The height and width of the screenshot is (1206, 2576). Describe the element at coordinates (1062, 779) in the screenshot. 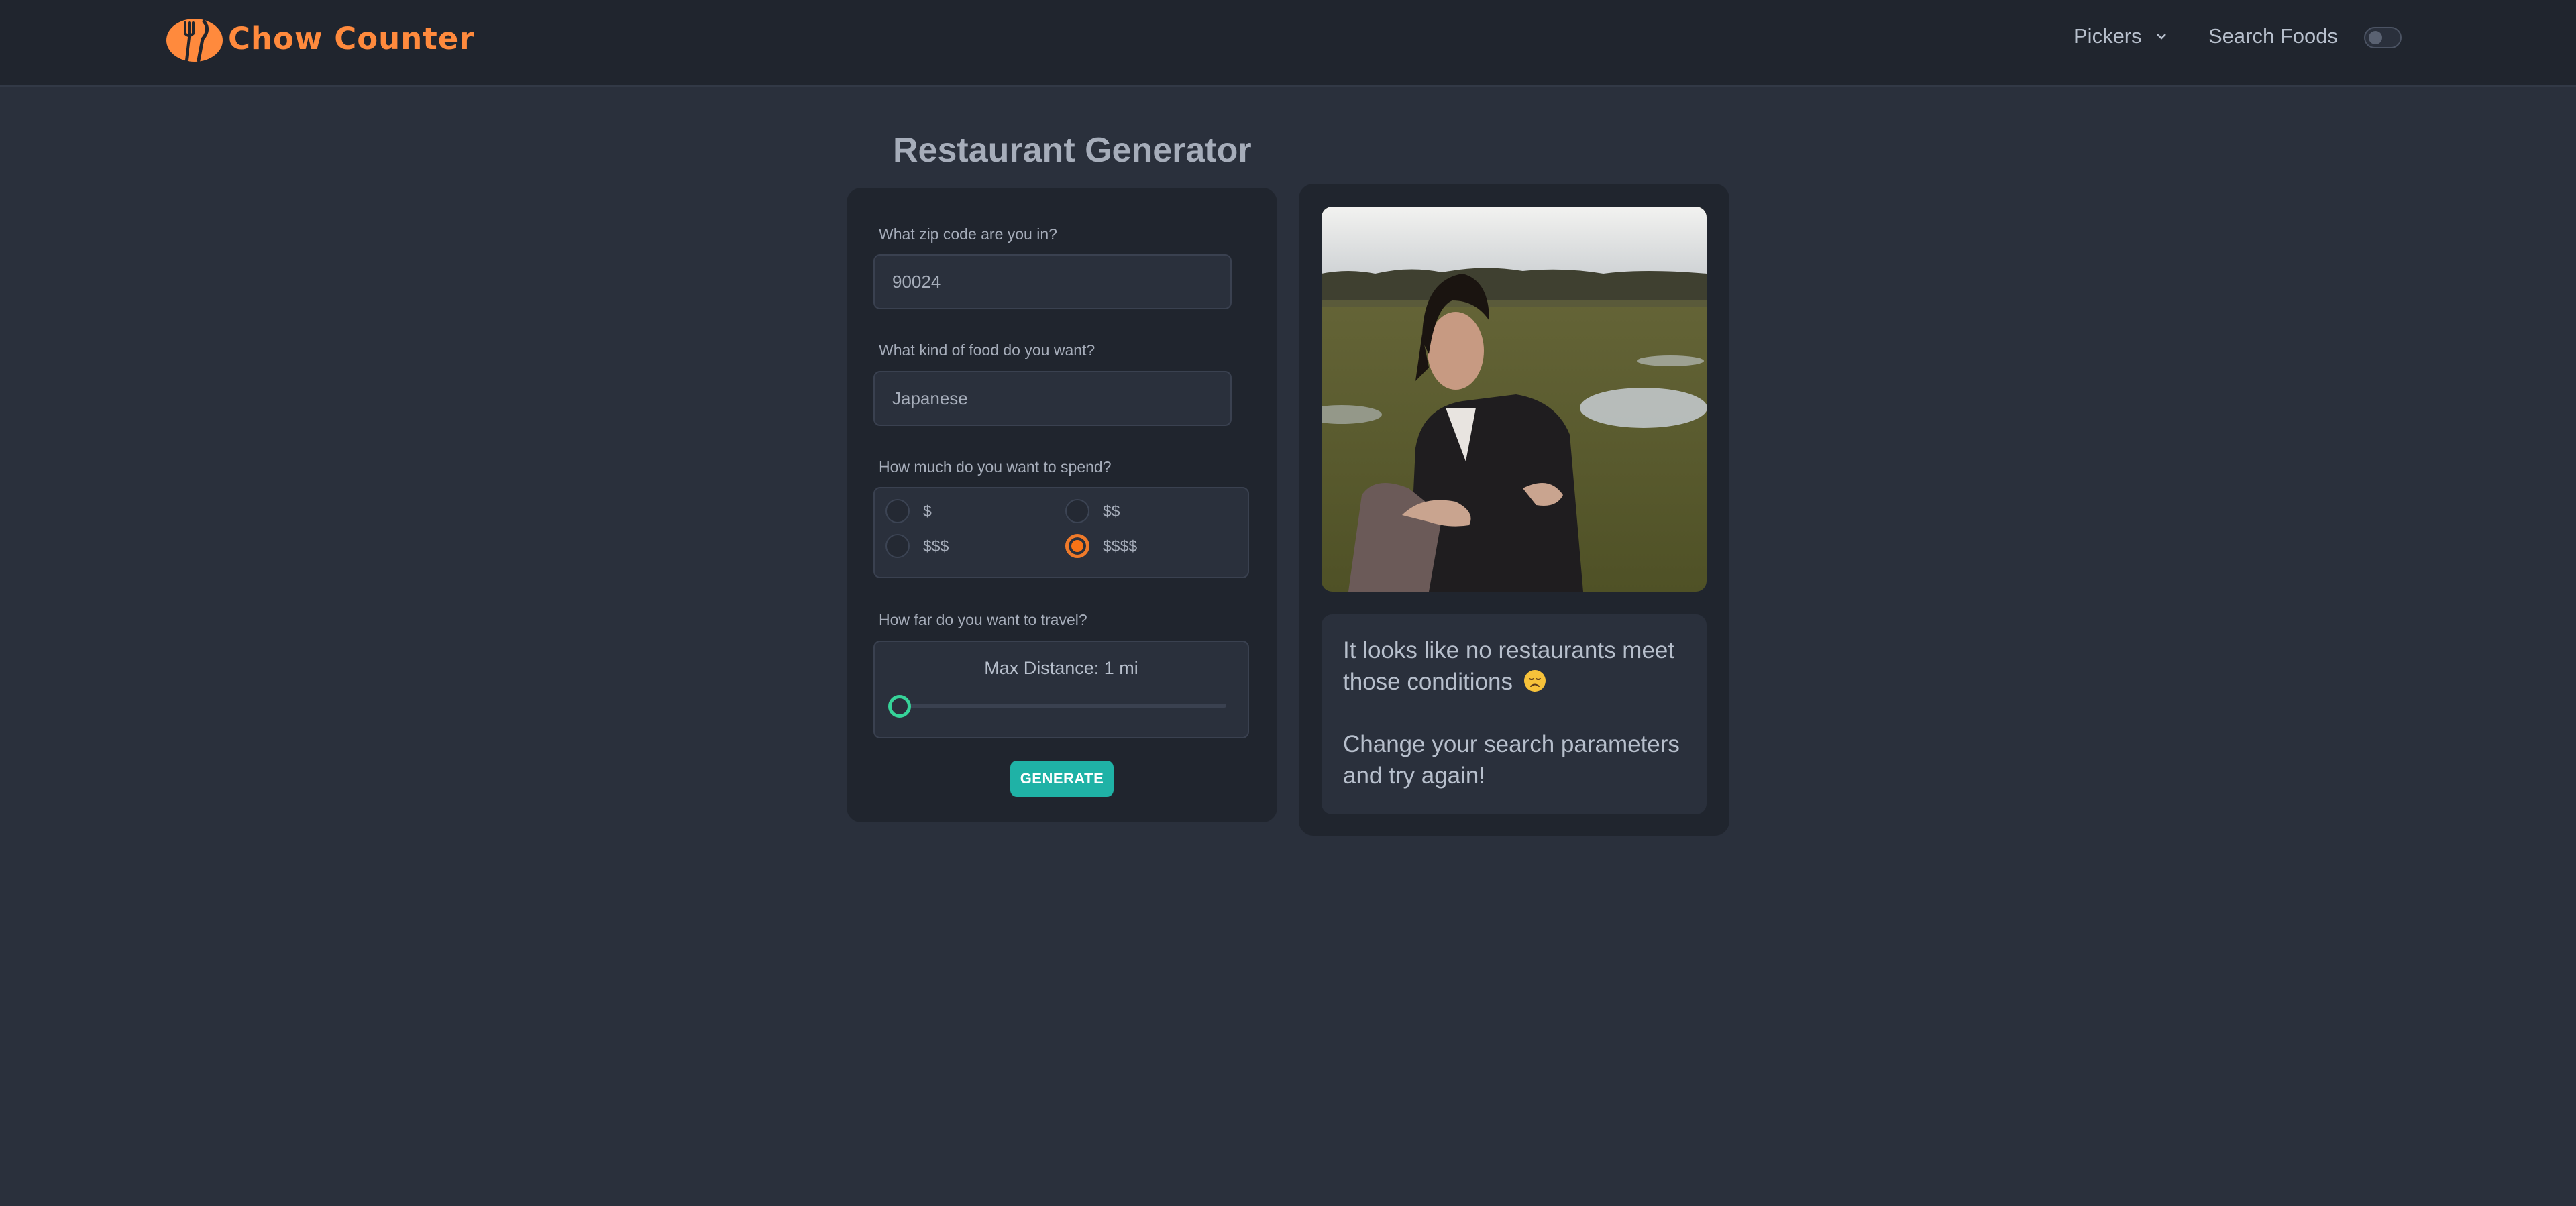

I see `generate-button: GENERATE` at that location.